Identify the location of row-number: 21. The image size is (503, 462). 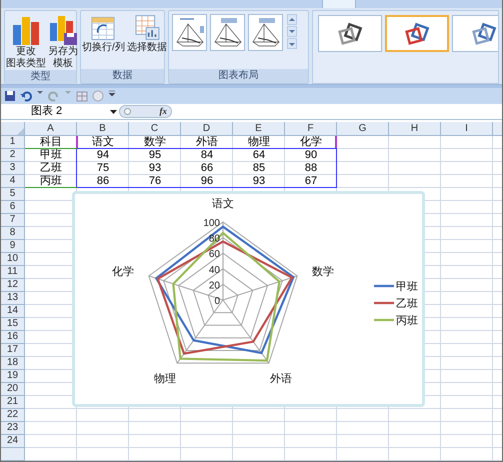
(13, 402).